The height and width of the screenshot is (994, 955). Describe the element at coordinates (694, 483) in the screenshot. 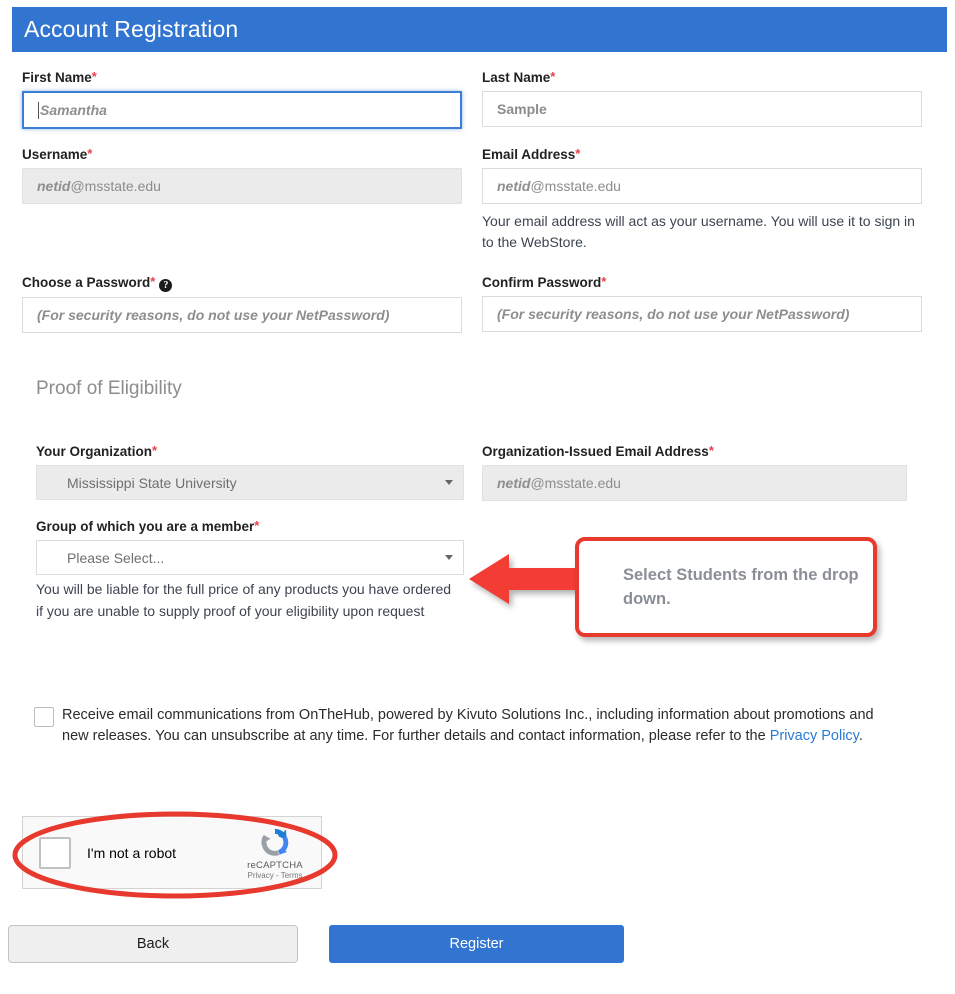

I see `org-email-input: netid @msstate.edu` at that location.